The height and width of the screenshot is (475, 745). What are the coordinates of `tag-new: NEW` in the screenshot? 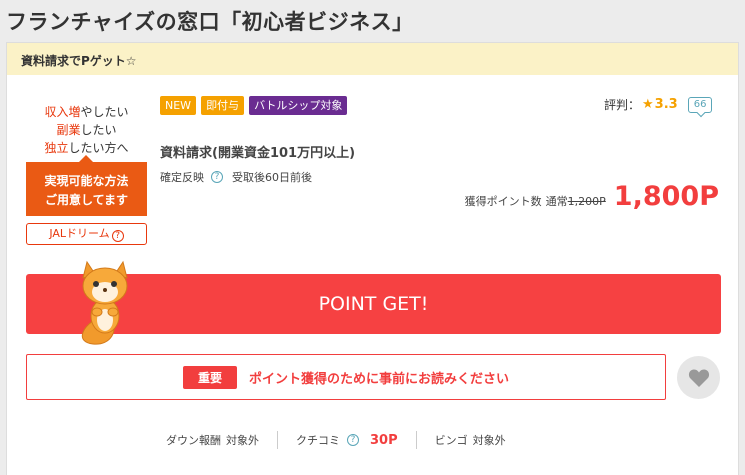 It's located at (178, 105).